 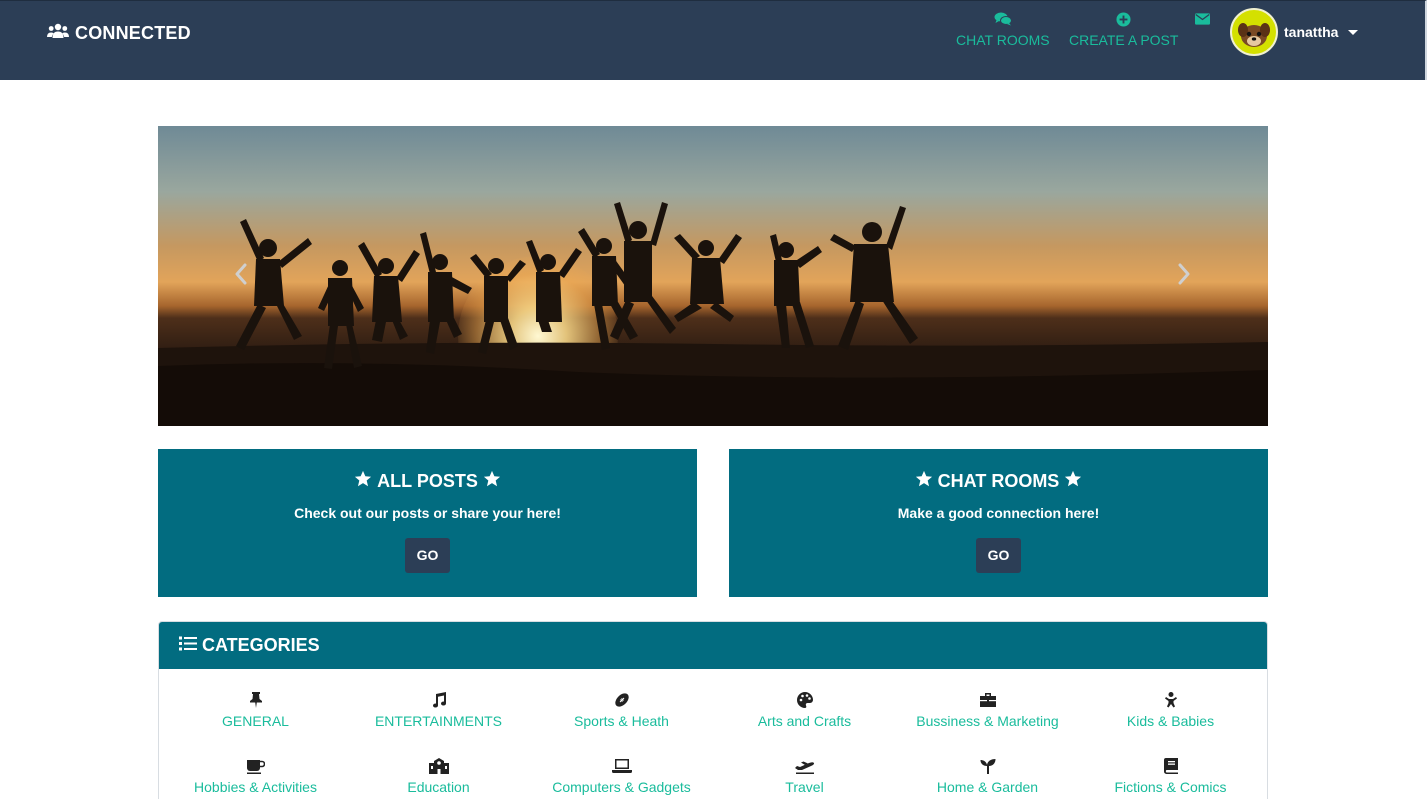 I want to click on category-label: ENTERTAINMENTS, so click(x=438, y=721).